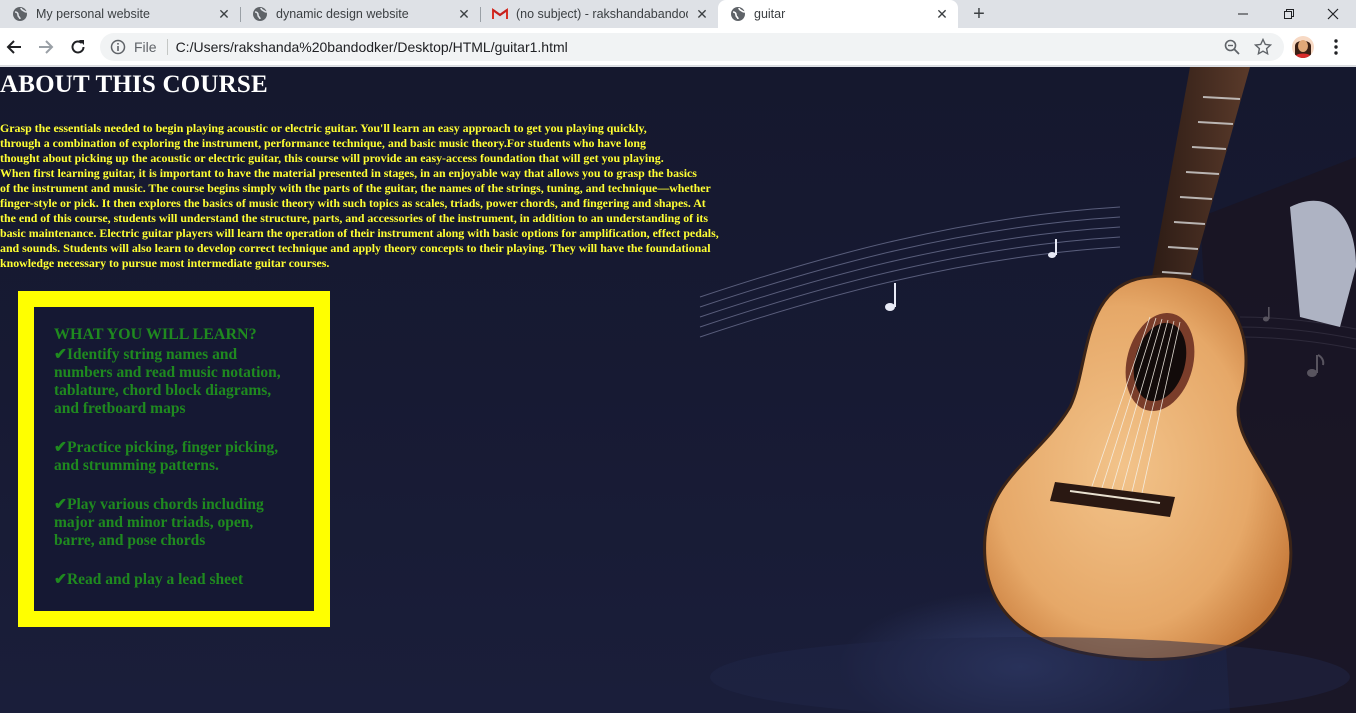 The image size is (1356, 713). I want to click on scheme-label: File, so click(145, 47).